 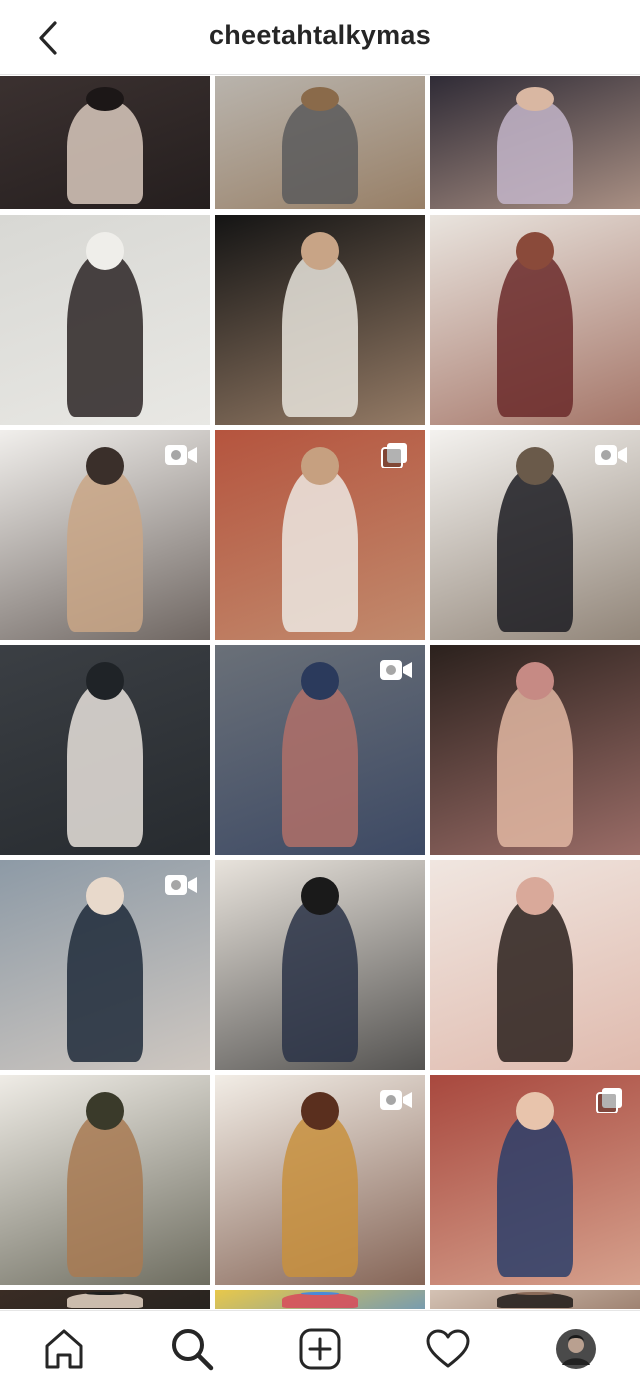 I want to click on home-icon, so click(x=64, y=1349).